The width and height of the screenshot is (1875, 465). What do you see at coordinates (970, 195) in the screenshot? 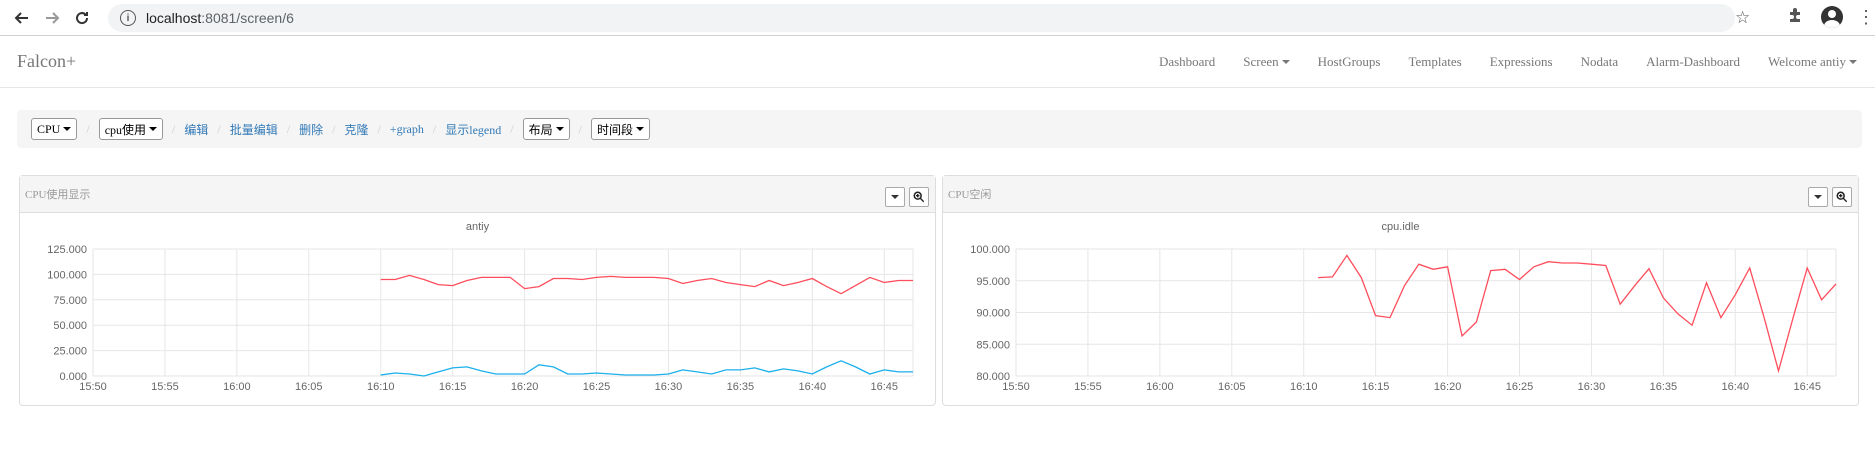
I see `panel-title: CPU空闲` at bounding box center [970, 195].